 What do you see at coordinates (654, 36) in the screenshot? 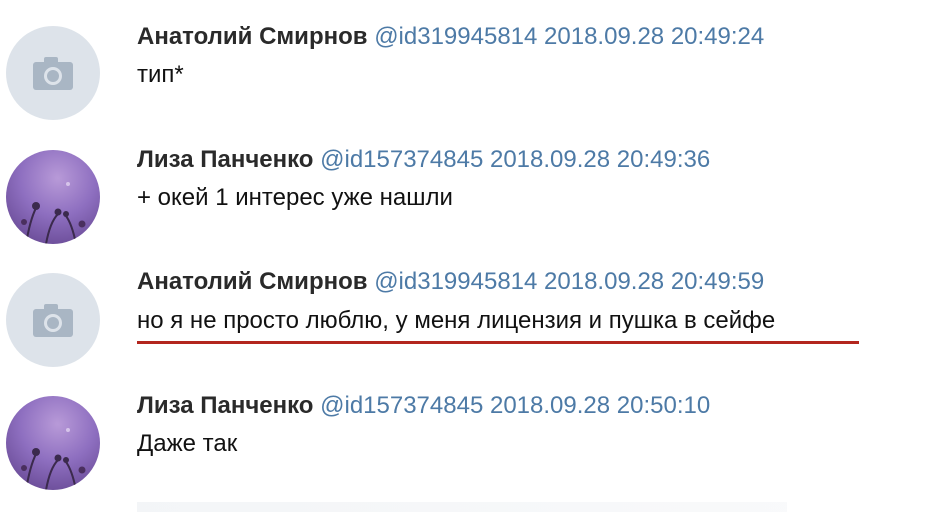
I see `timestamp: 2018.09.28 20:49:24` at bounding box center [654, 36].